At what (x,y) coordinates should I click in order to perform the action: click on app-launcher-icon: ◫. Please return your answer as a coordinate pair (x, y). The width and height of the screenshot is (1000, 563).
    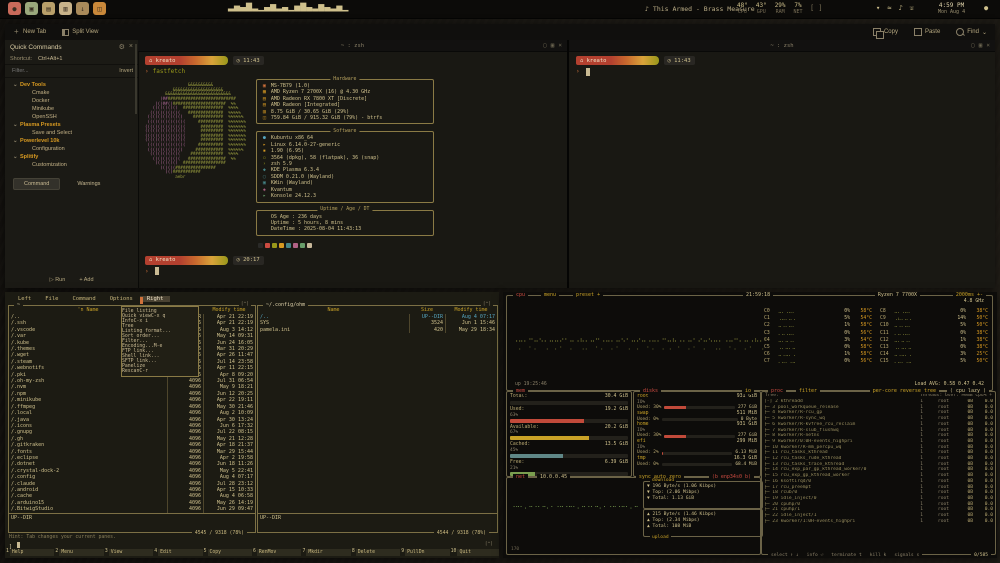
    Looking at the image, I should click on (99, 8).